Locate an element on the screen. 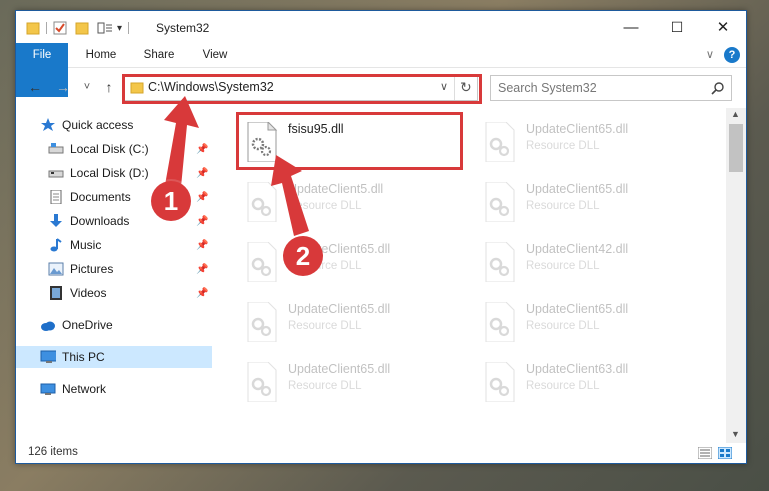 The image size is (769, 491). callout-1-badge: 1 is located at coordinates (171, 201).